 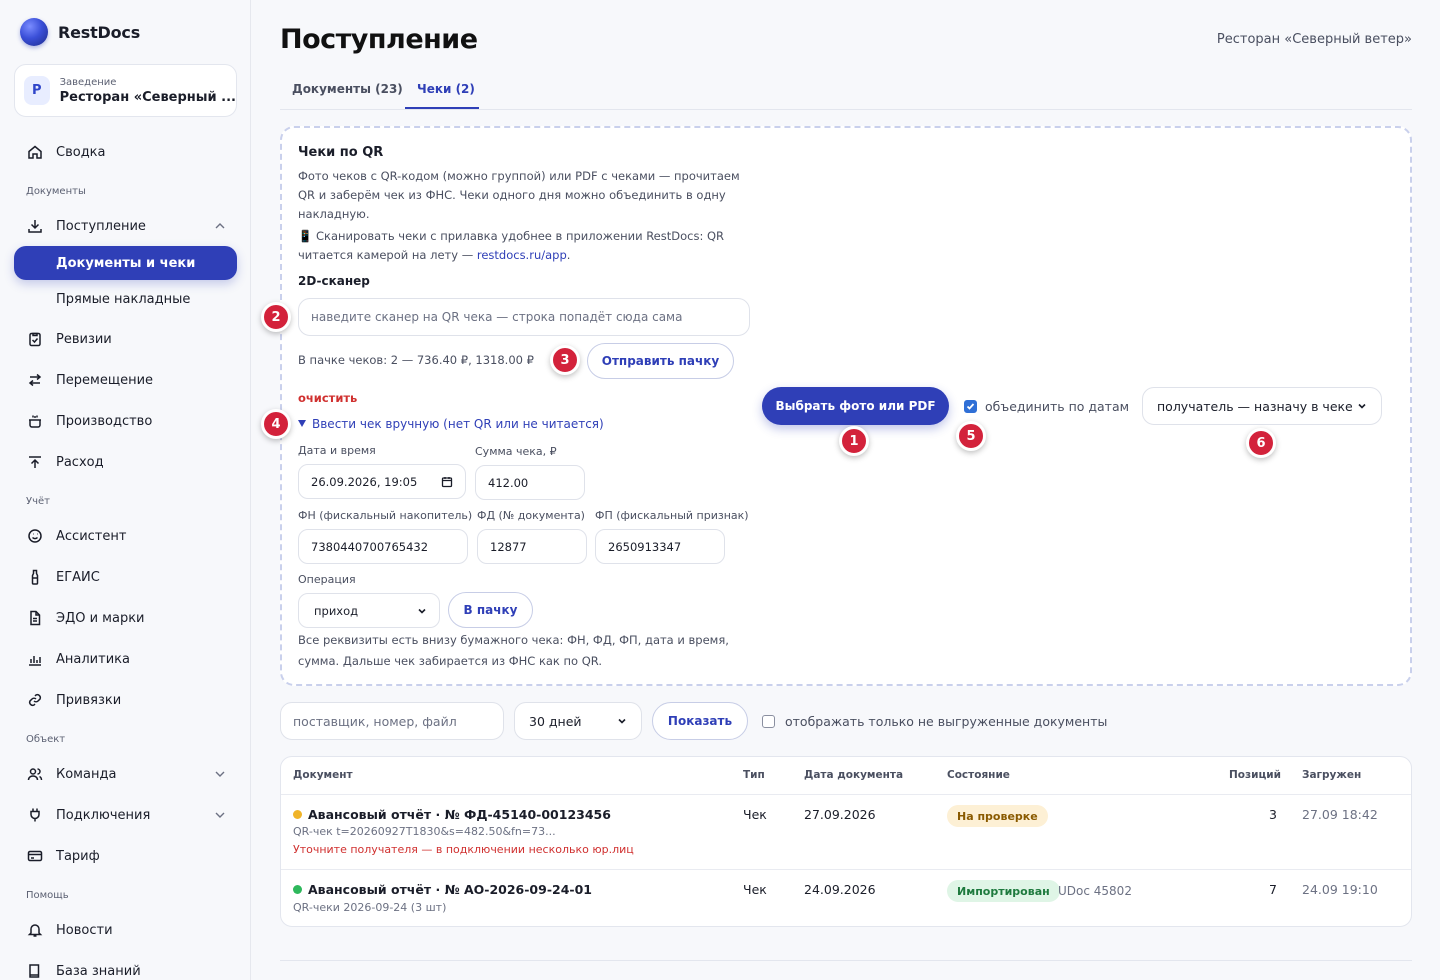 What do you see at coordinates (846, 970) in the screenshot?
I see `bottom-divider` at bounding box center [846, 970].